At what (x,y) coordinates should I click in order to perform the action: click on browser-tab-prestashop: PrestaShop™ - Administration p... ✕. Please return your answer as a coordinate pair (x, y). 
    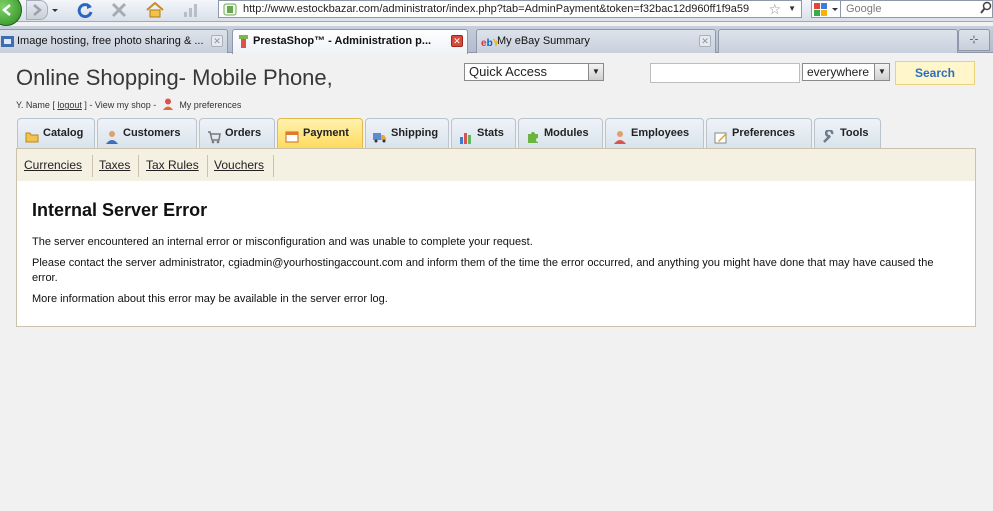
    Looking at the image, I should click on (350, 41).